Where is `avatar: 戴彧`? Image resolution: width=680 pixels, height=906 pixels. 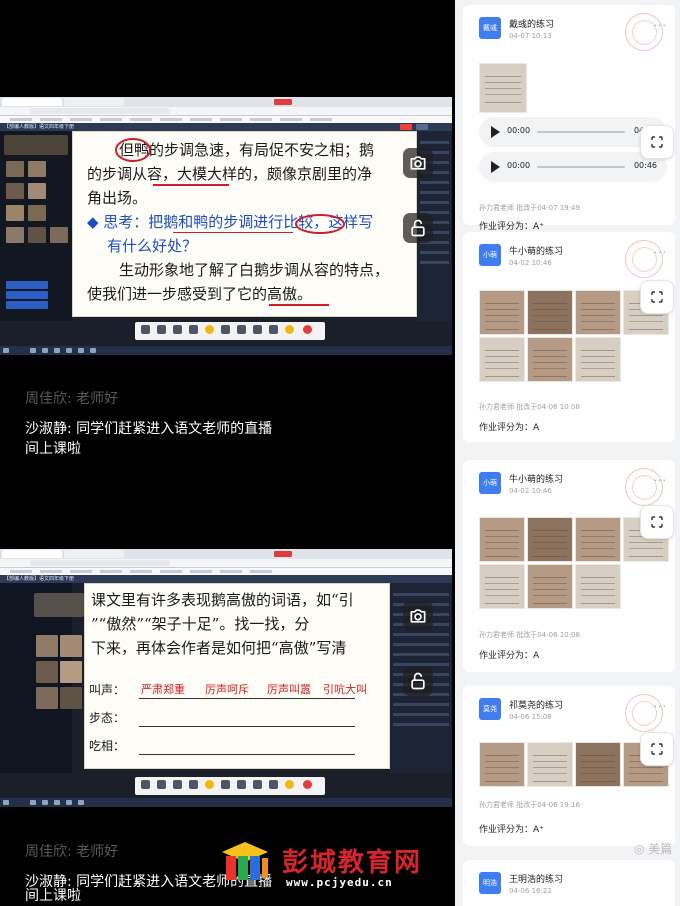
avatar: 戴彧 is located at coordinates (490, 28).